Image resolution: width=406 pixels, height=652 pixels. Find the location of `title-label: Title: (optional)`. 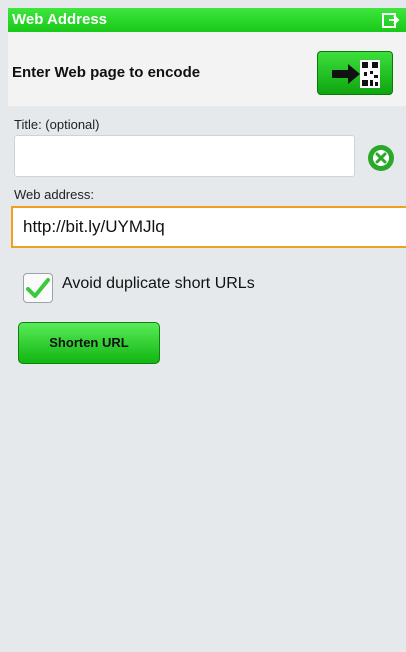

title-label: Title: (optional) is located at coordinates (57, 124).